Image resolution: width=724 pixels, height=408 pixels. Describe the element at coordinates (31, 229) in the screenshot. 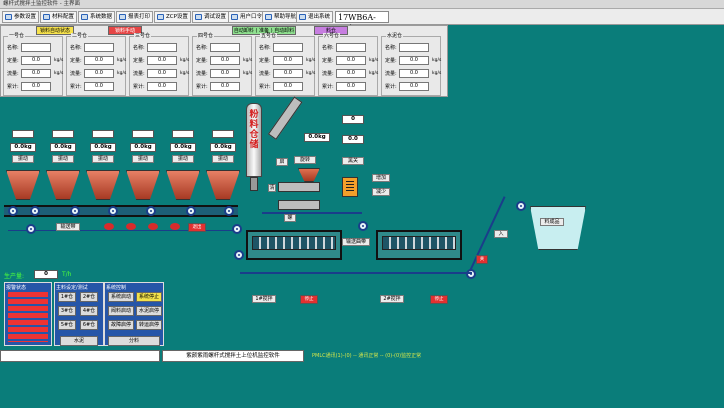

I see `feed-roller-left` at that location.